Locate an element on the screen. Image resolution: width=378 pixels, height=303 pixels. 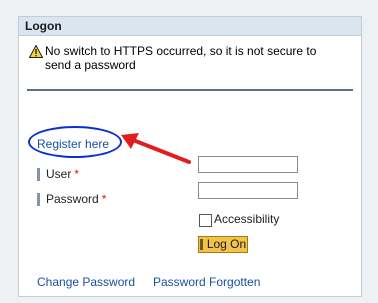
logon-button: Log On is located at coordinates (223, 244).